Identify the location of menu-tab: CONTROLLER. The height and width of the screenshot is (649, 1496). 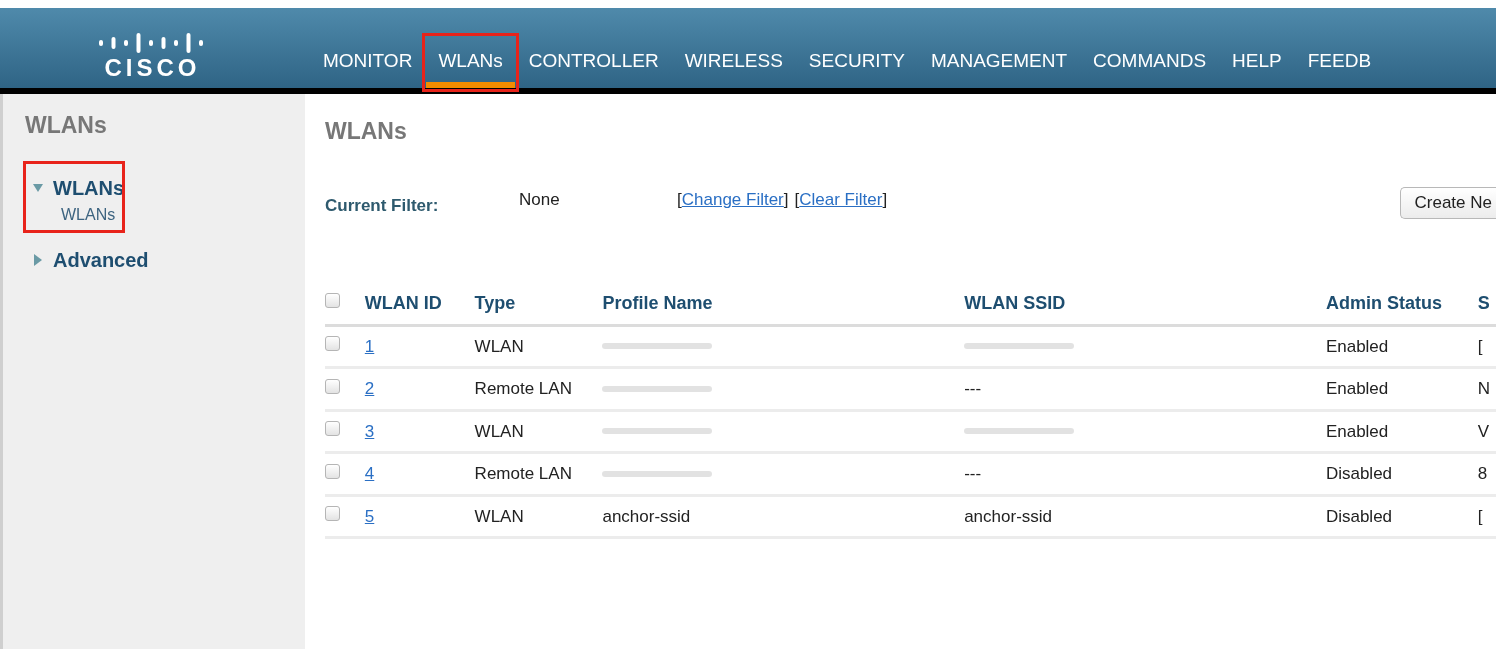
(593, 63).